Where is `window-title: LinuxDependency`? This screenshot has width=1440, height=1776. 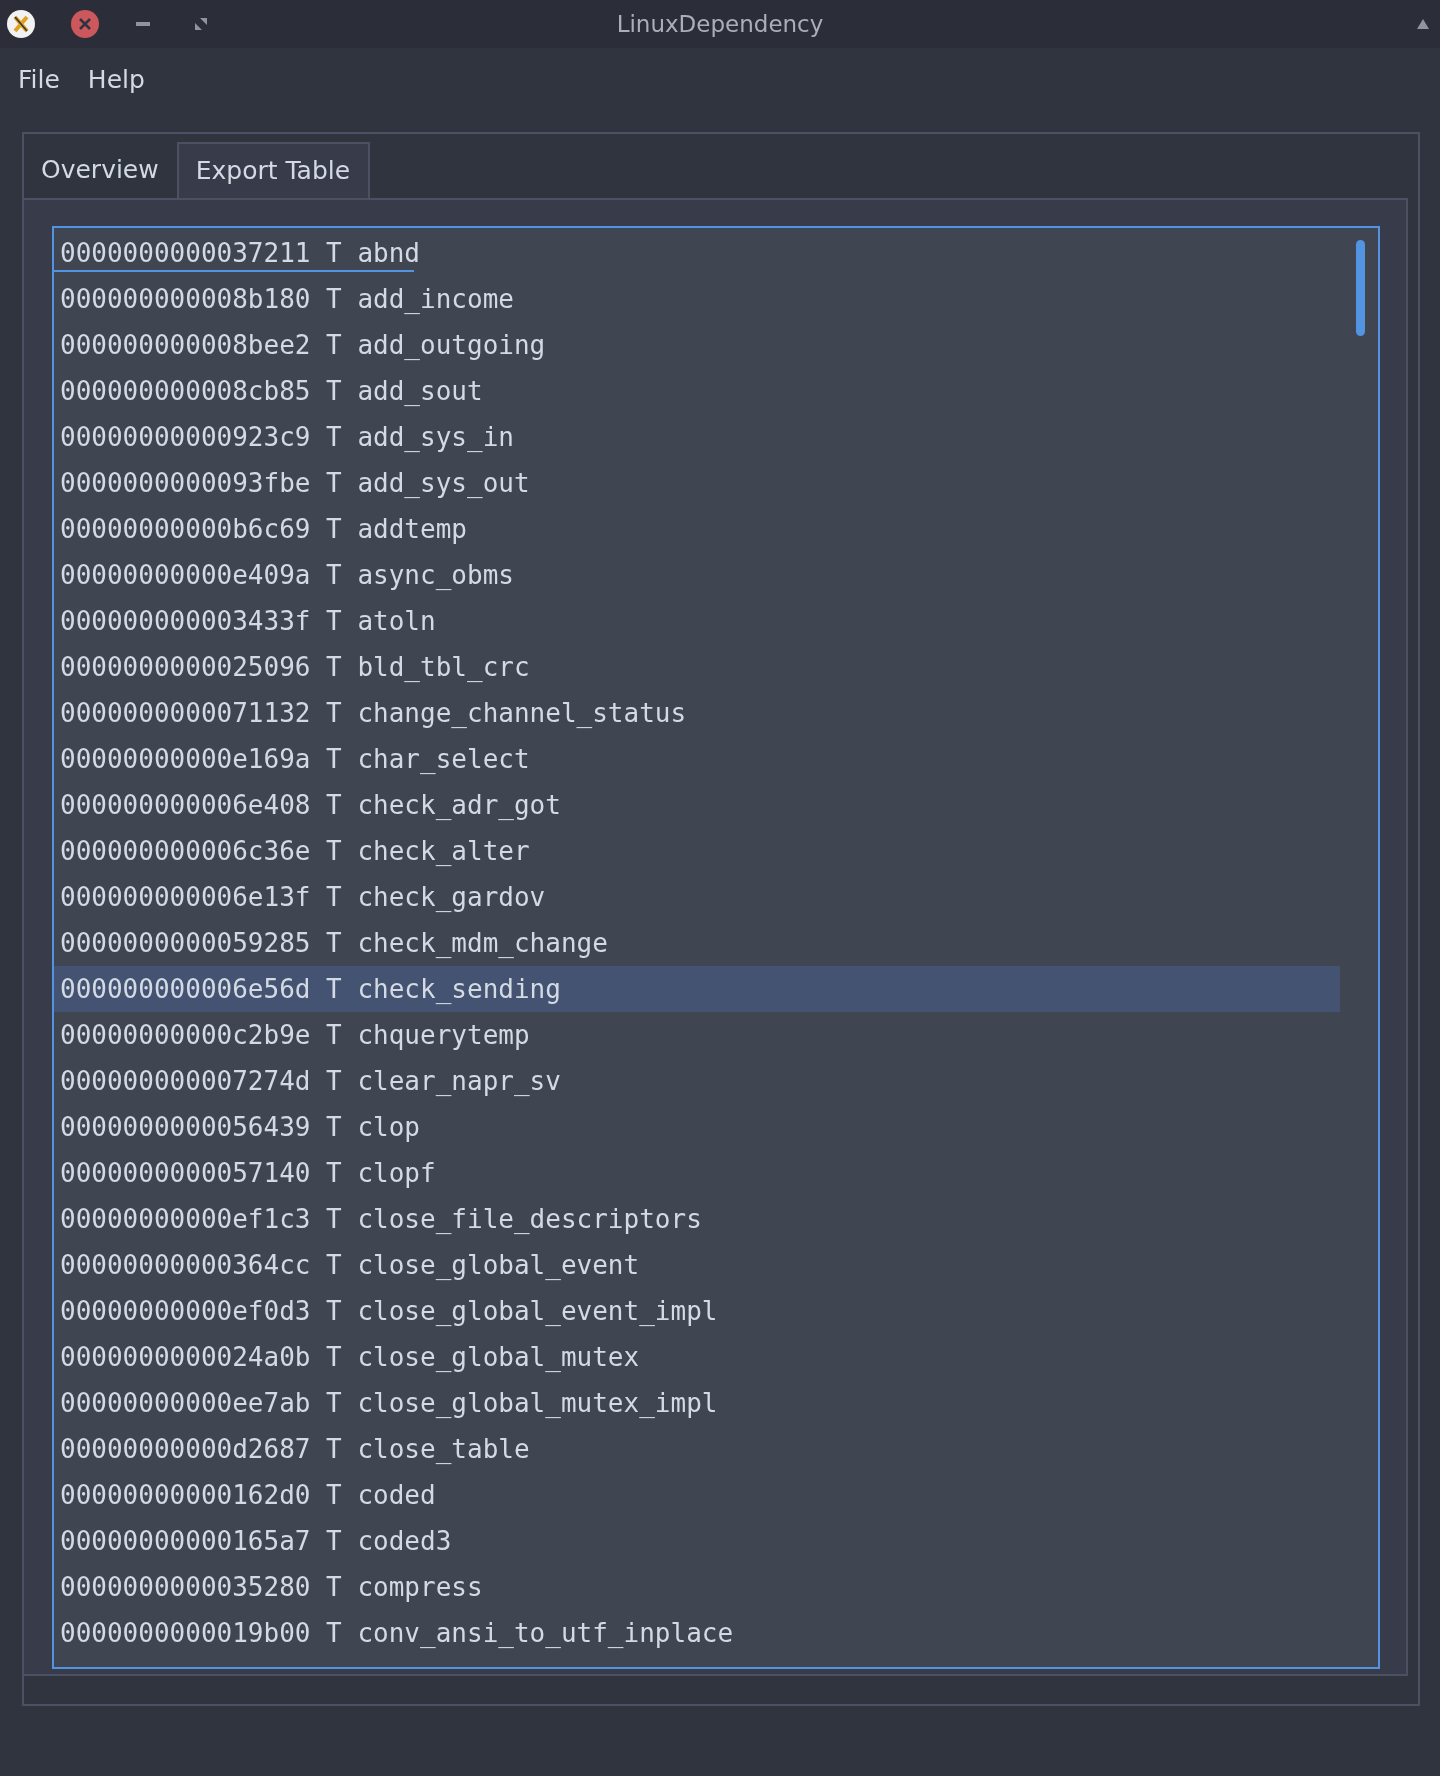
window-title: LinuxDependency is located at coordinates (720, 24).